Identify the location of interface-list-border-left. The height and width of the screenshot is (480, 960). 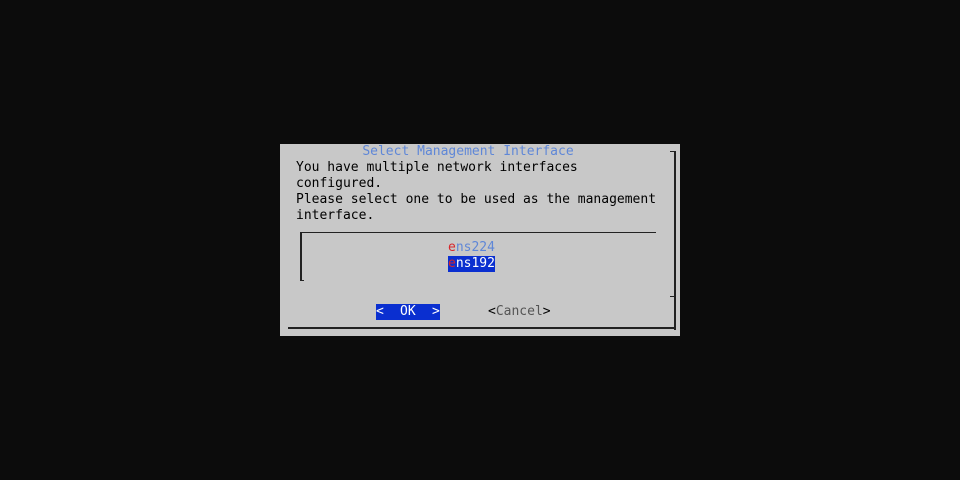
(301, 256).